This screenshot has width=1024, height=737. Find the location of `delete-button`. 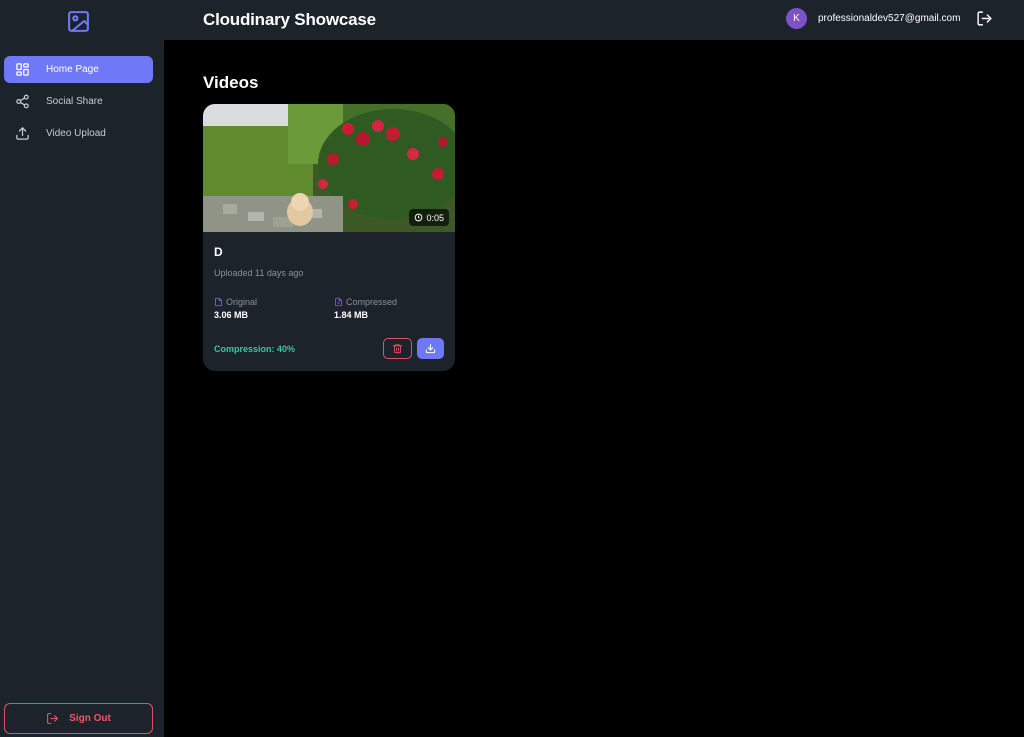

delete-button is located at coordinates (397, 348).